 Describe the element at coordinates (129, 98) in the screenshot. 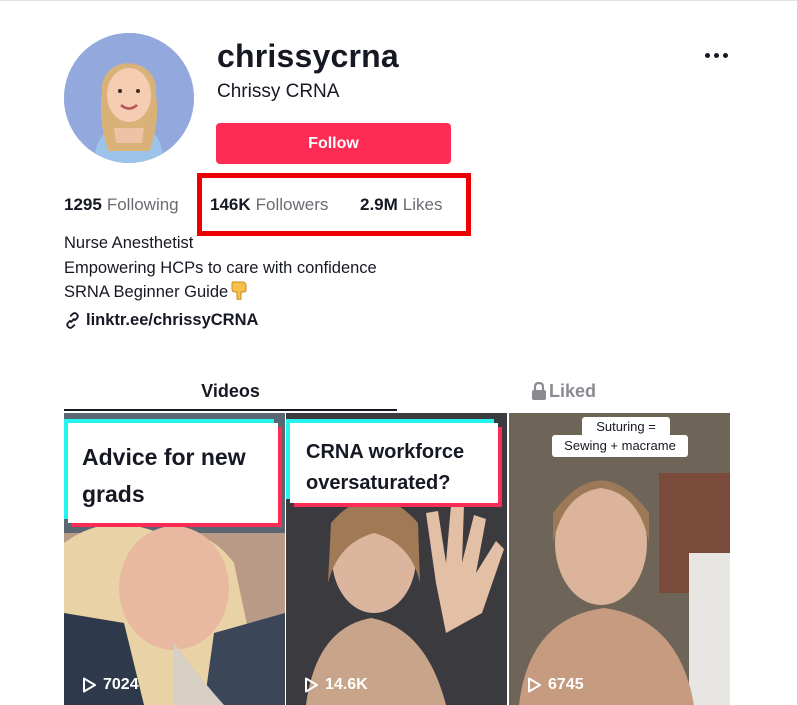

I see `avatar` at that location.